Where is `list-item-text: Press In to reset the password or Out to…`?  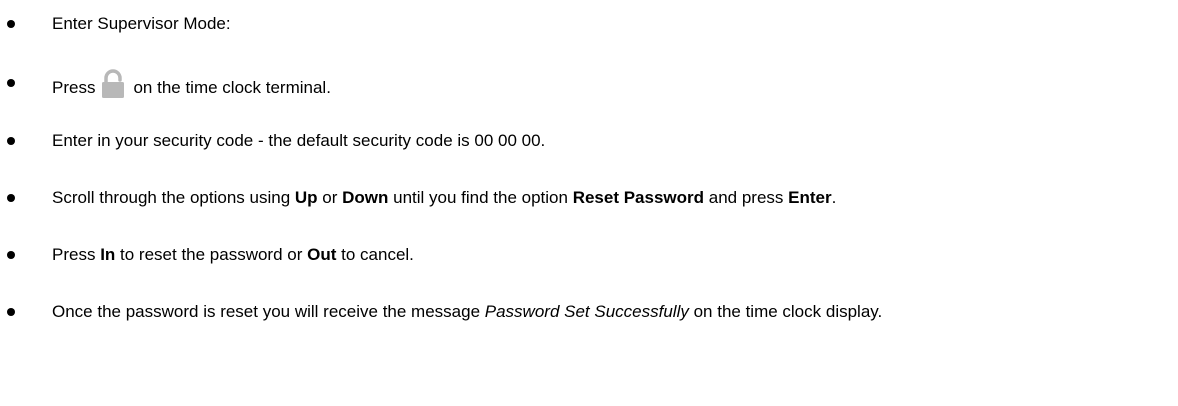
list-item-text: Press In to reset the password or Out to… is located at coordinates (612, 255).